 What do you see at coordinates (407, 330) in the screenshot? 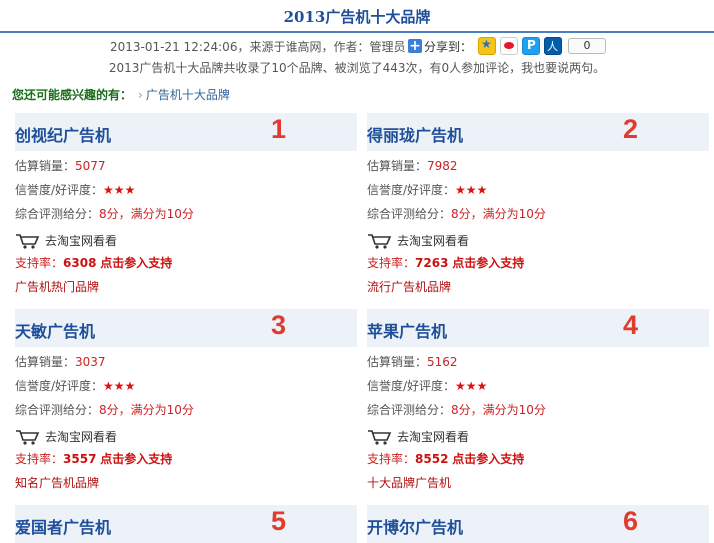
I see `brand-name: 苹果广告机` at bounding box center [407, 330].